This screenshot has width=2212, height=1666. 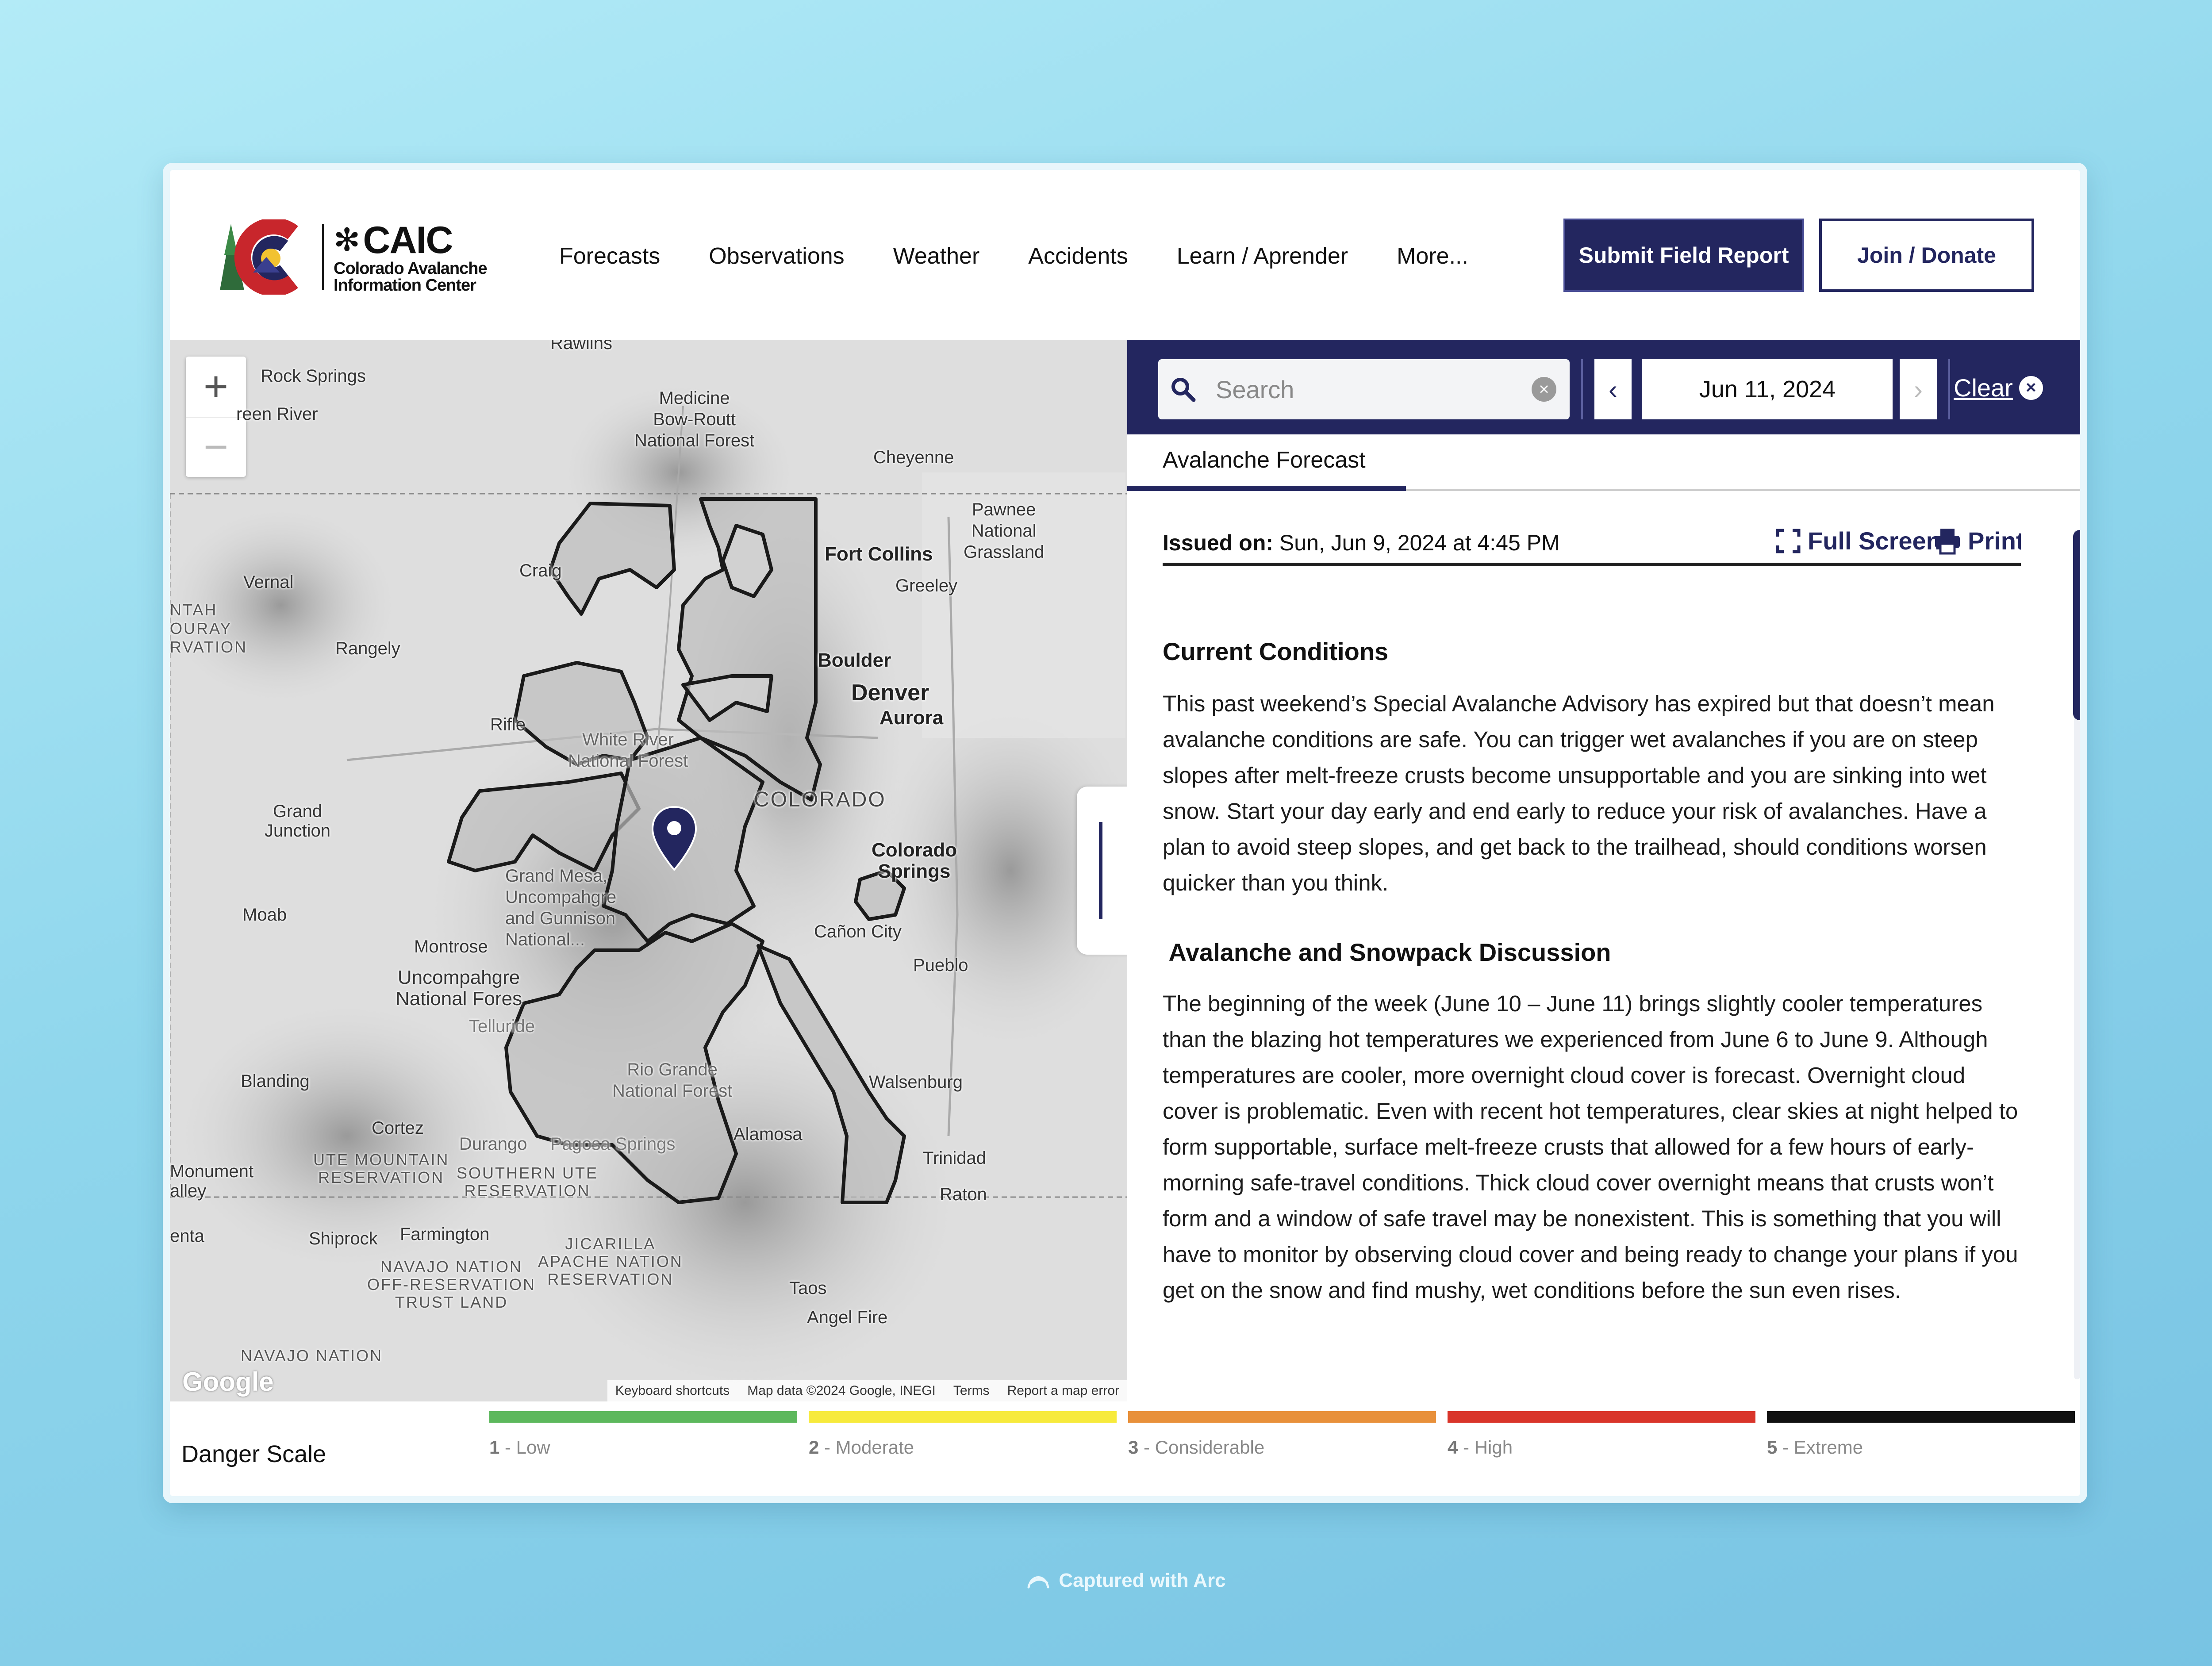 I want to click on report-map-error-link: Report a map error, so click(x=1063, y=1390).